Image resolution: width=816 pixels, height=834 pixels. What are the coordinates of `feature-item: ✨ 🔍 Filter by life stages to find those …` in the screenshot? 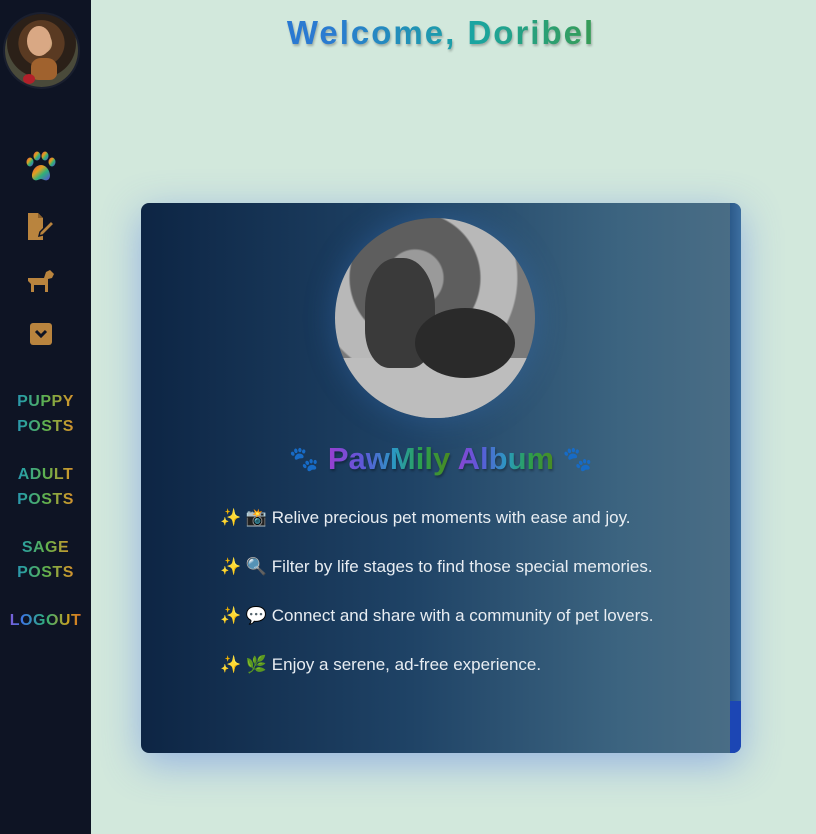 It's located at (436, 566).